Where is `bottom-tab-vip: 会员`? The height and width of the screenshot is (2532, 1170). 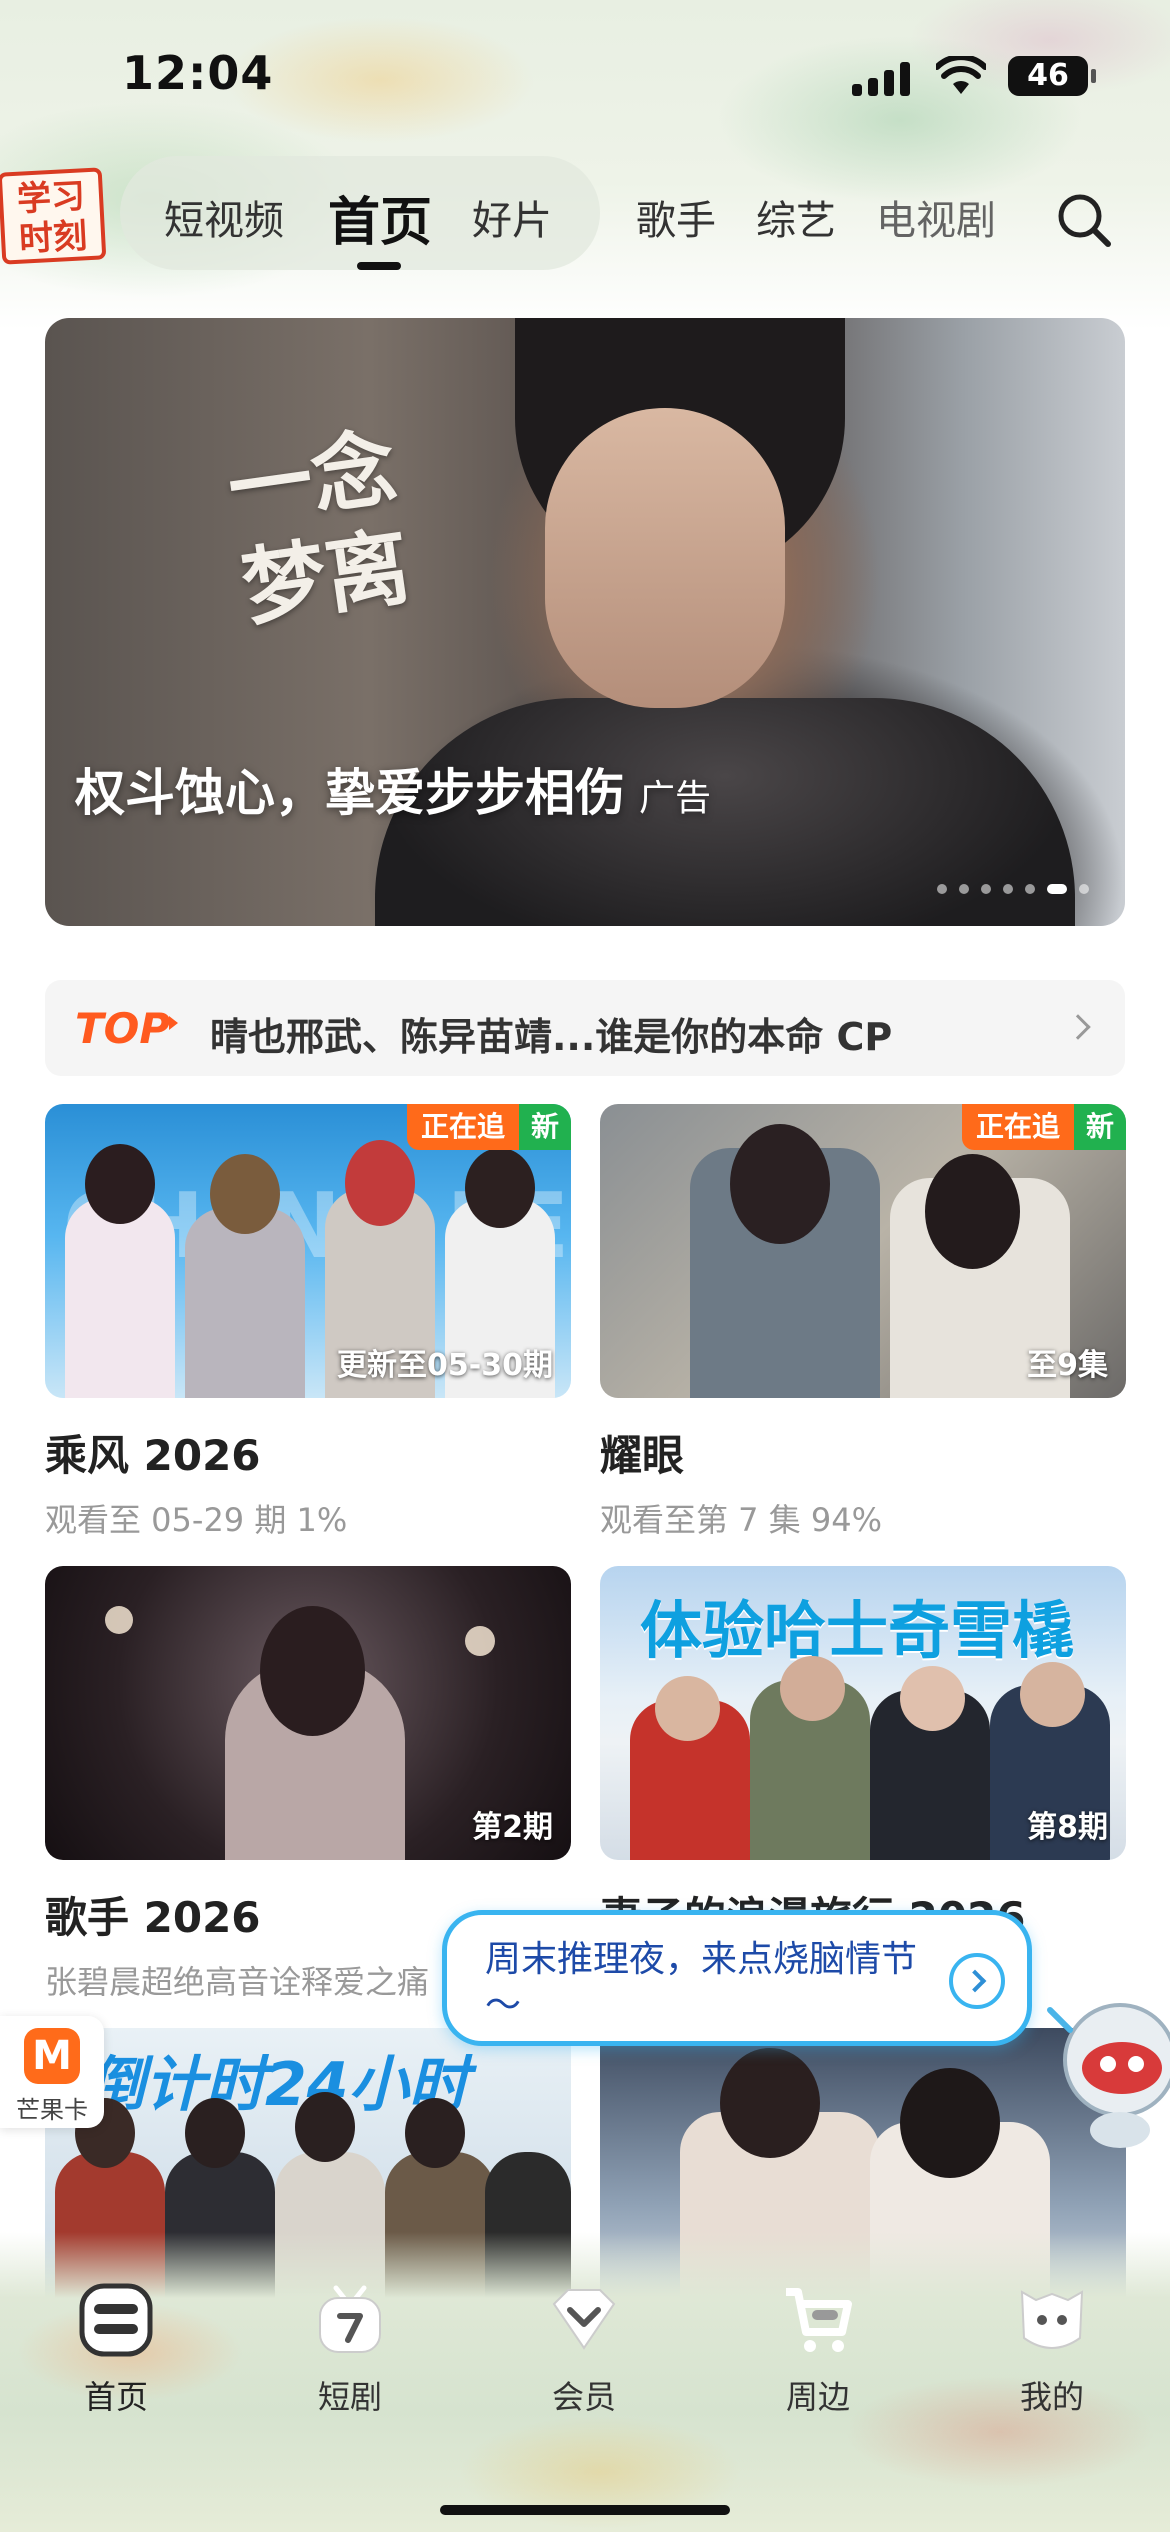 bottom-tab-vip: 会员 is located at coordinates (584, 2350).